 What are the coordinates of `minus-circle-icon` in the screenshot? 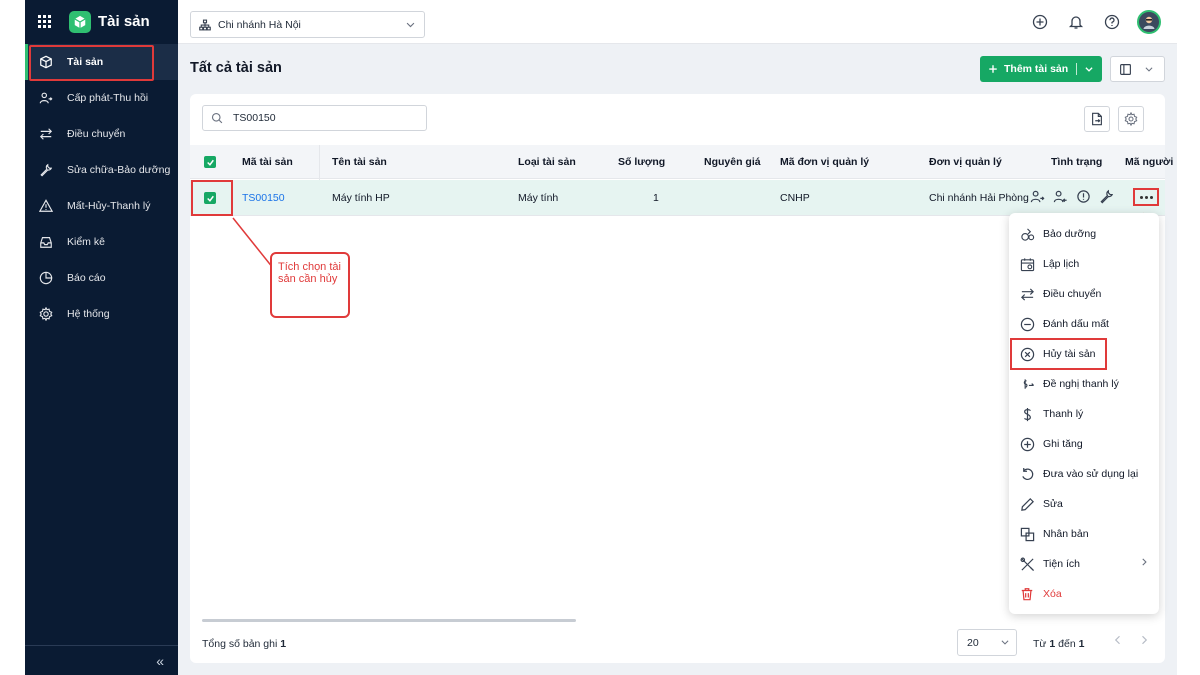 It's located at (1027, 324).